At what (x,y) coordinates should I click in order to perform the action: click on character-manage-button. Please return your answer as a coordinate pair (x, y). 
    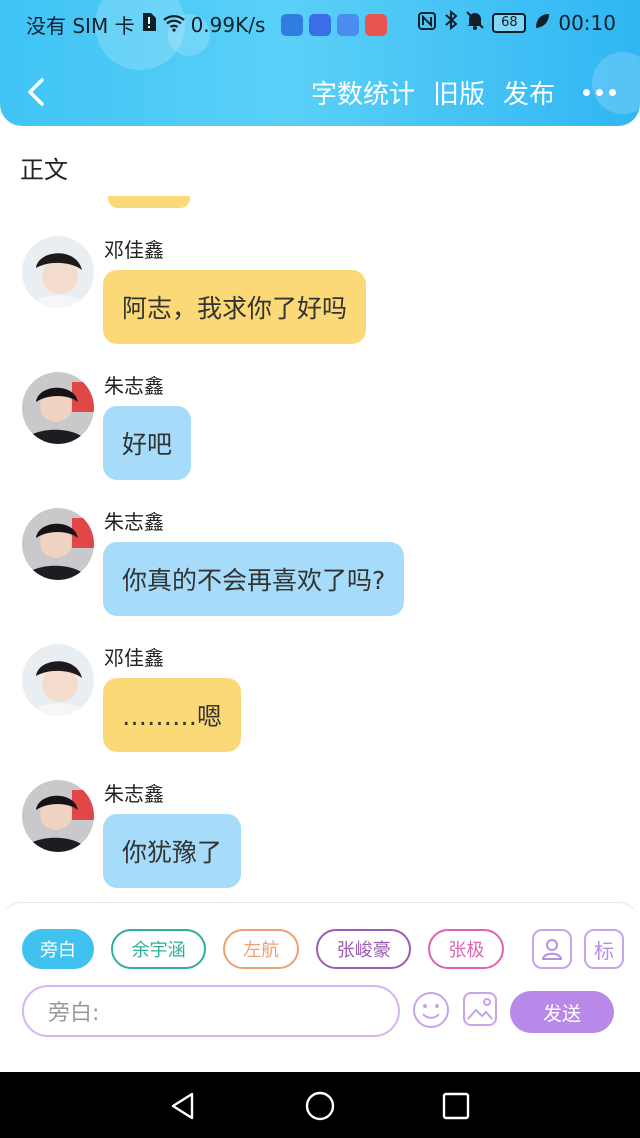
    Looking at the image, I should click on (552, 949).